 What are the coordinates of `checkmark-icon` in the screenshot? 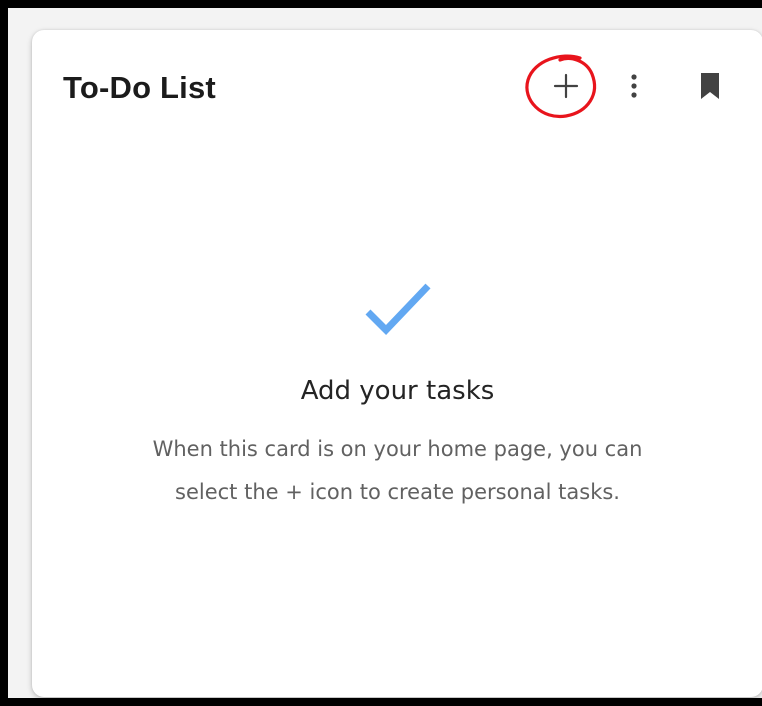 It's located at (398, 309).